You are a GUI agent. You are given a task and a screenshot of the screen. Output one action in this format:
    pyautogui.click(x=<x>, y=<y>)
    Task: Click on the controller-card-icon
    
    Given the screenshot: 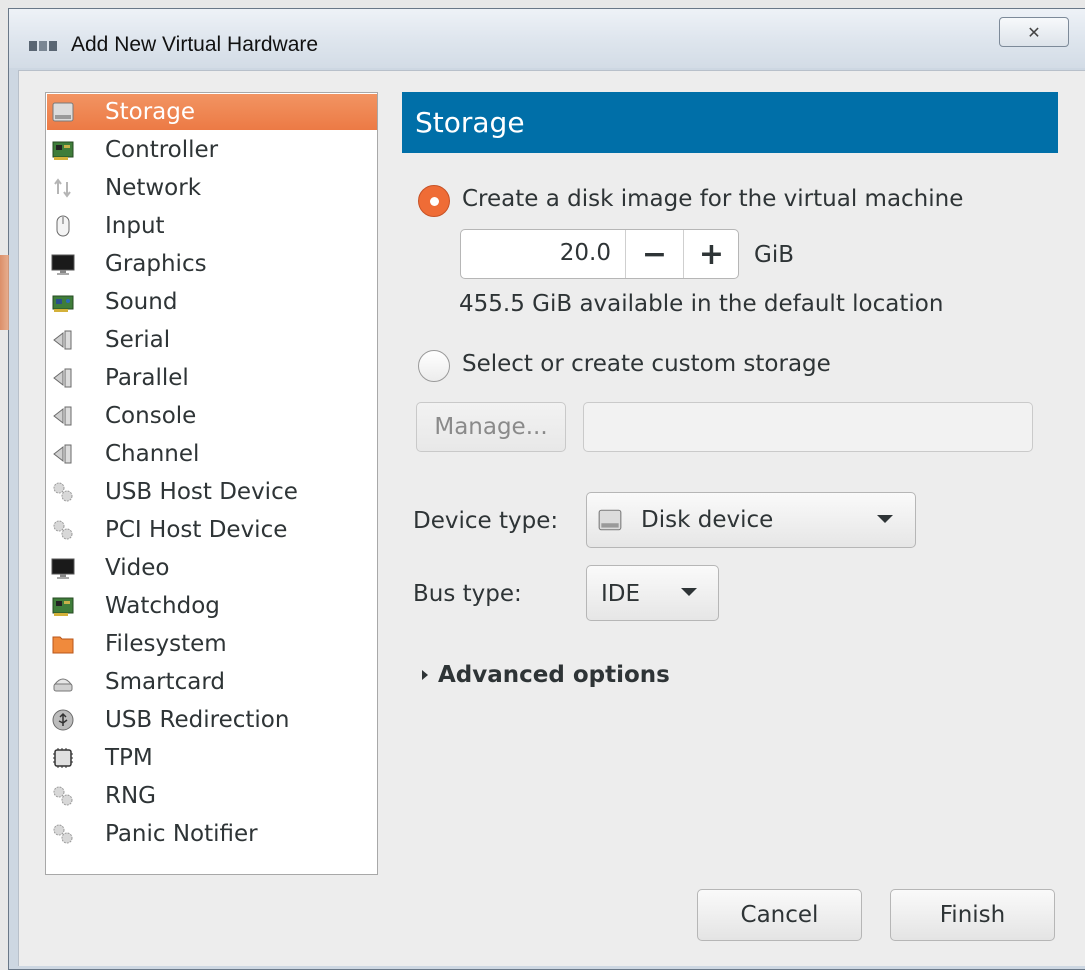 What is the action you would take?
    pyautogui.click(x=63, y=150)
    